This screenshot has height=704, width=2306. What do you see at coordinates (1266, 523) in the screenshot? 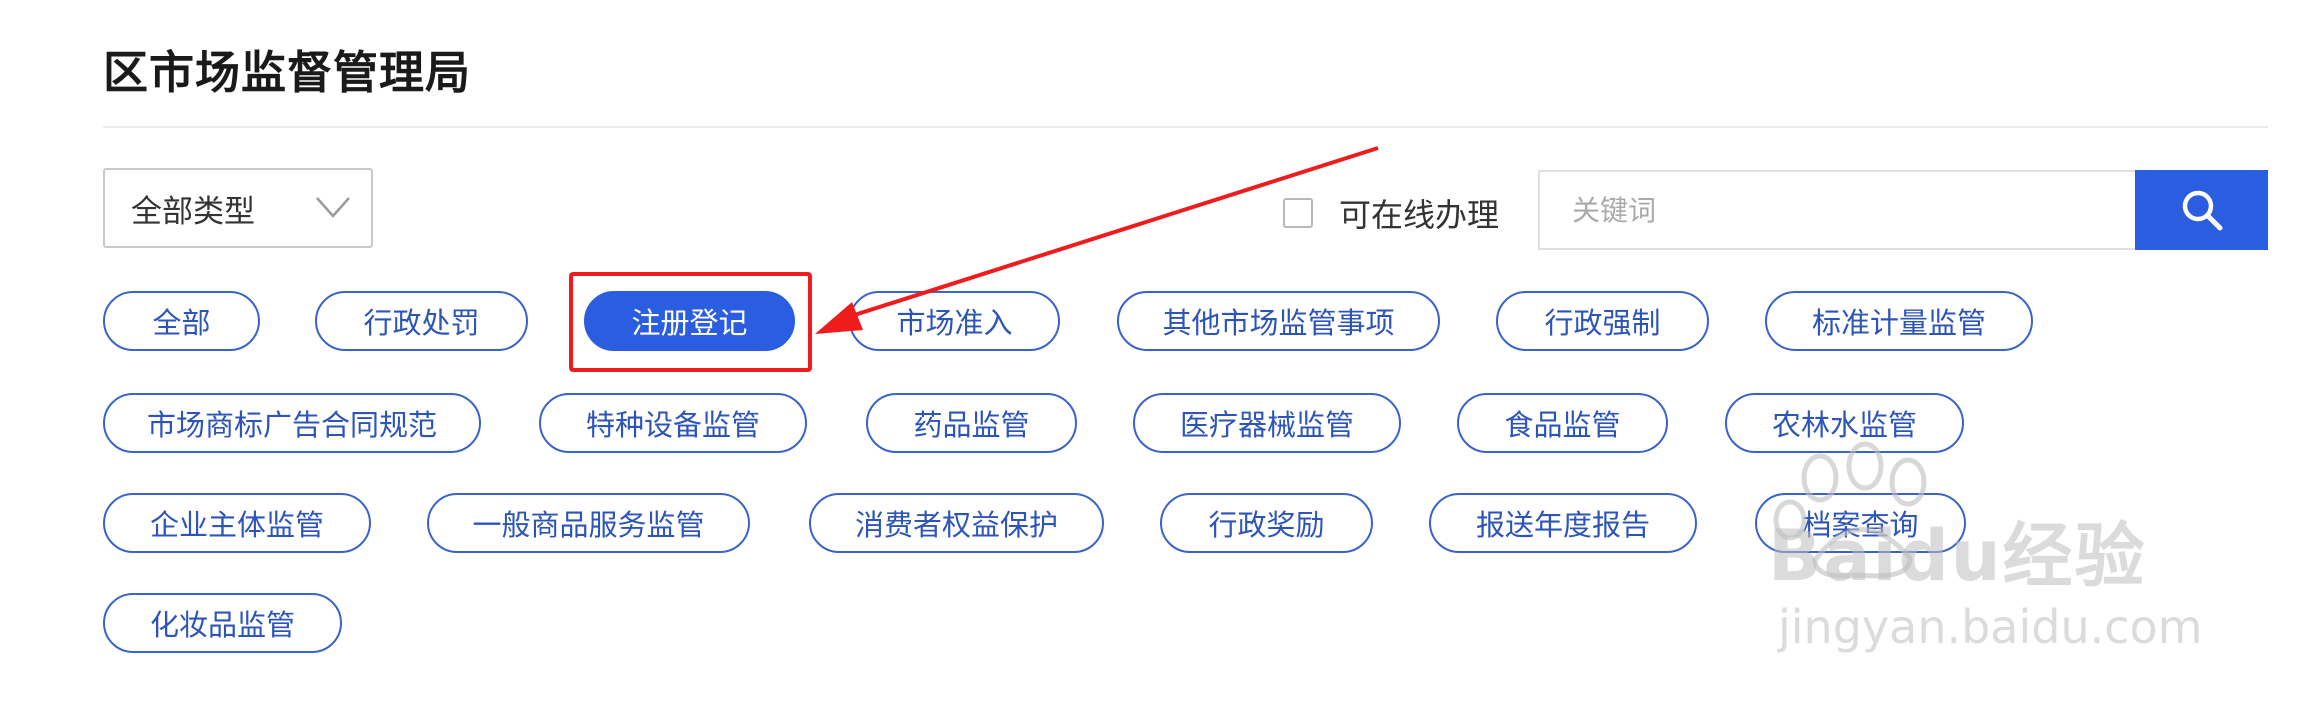
I see `category-tag: 行政奖励` at bounding box center [1266, 523].